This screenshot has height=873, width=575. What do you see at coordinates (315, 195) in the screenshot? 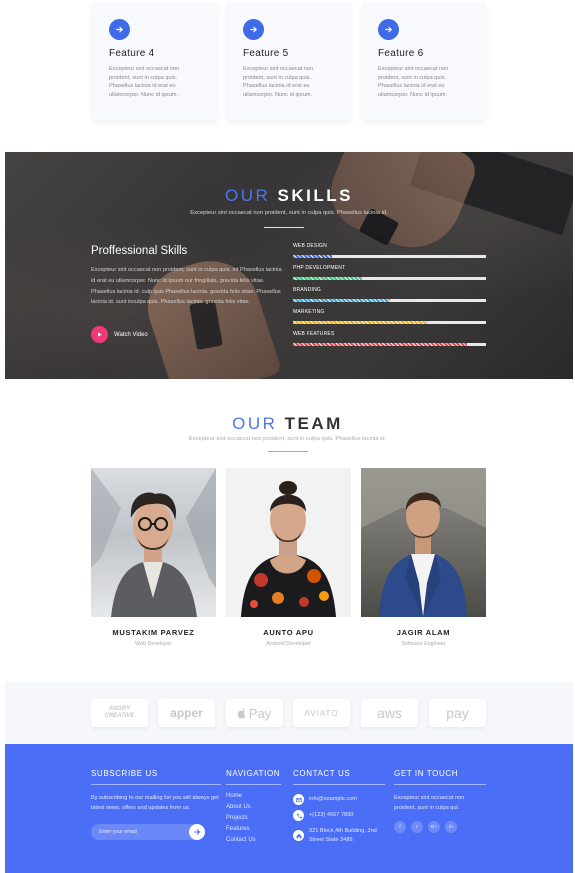
I see `skills-title-main: SKILLS` at bounding box center [315, 195].